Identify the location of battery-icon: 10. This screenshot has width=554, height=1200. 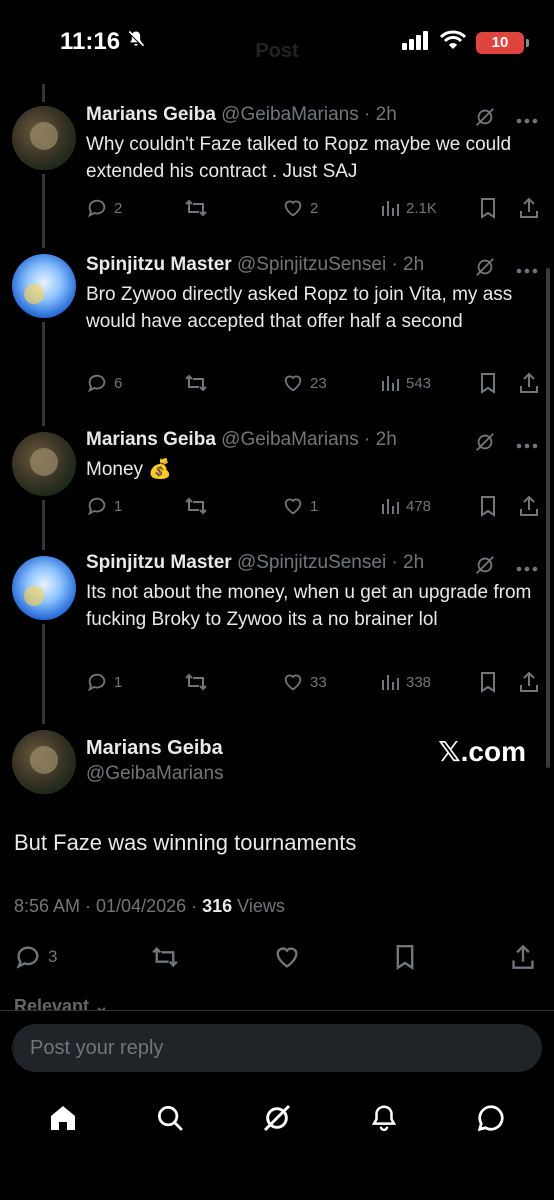
(502, 42).